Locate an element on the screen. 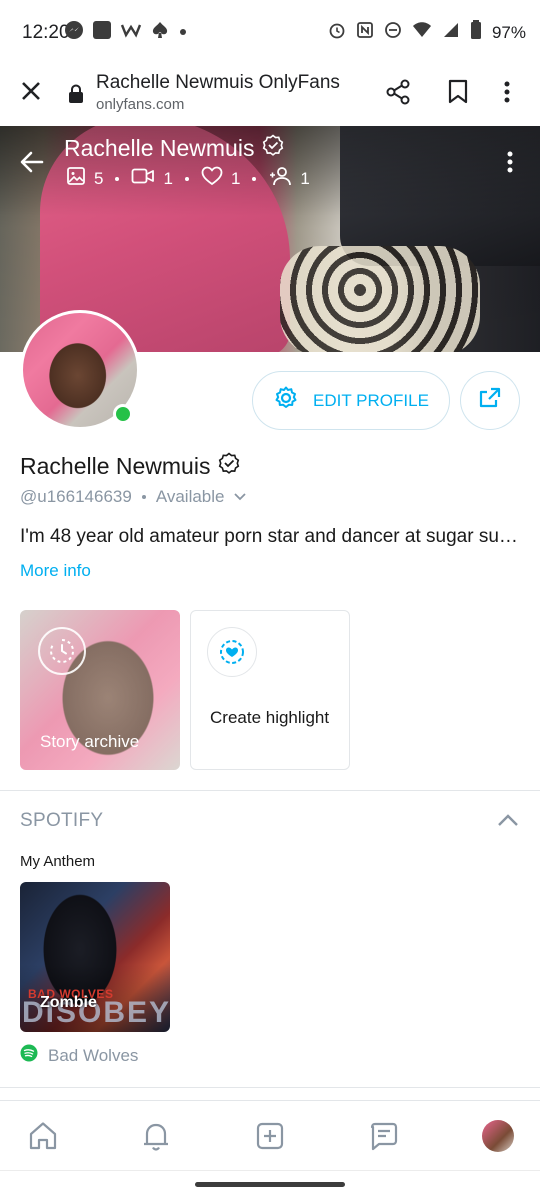  share-arrow-icon is located at coordinates (490, 400).